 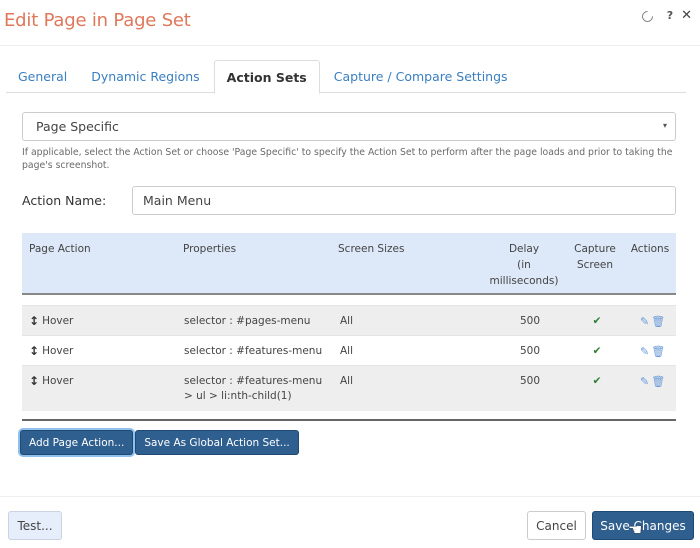 What do you see at coordinates (524, 281) in the screenshot?
I see `header-delay-line3: milliseconds)` at bounding box center [524, 281].